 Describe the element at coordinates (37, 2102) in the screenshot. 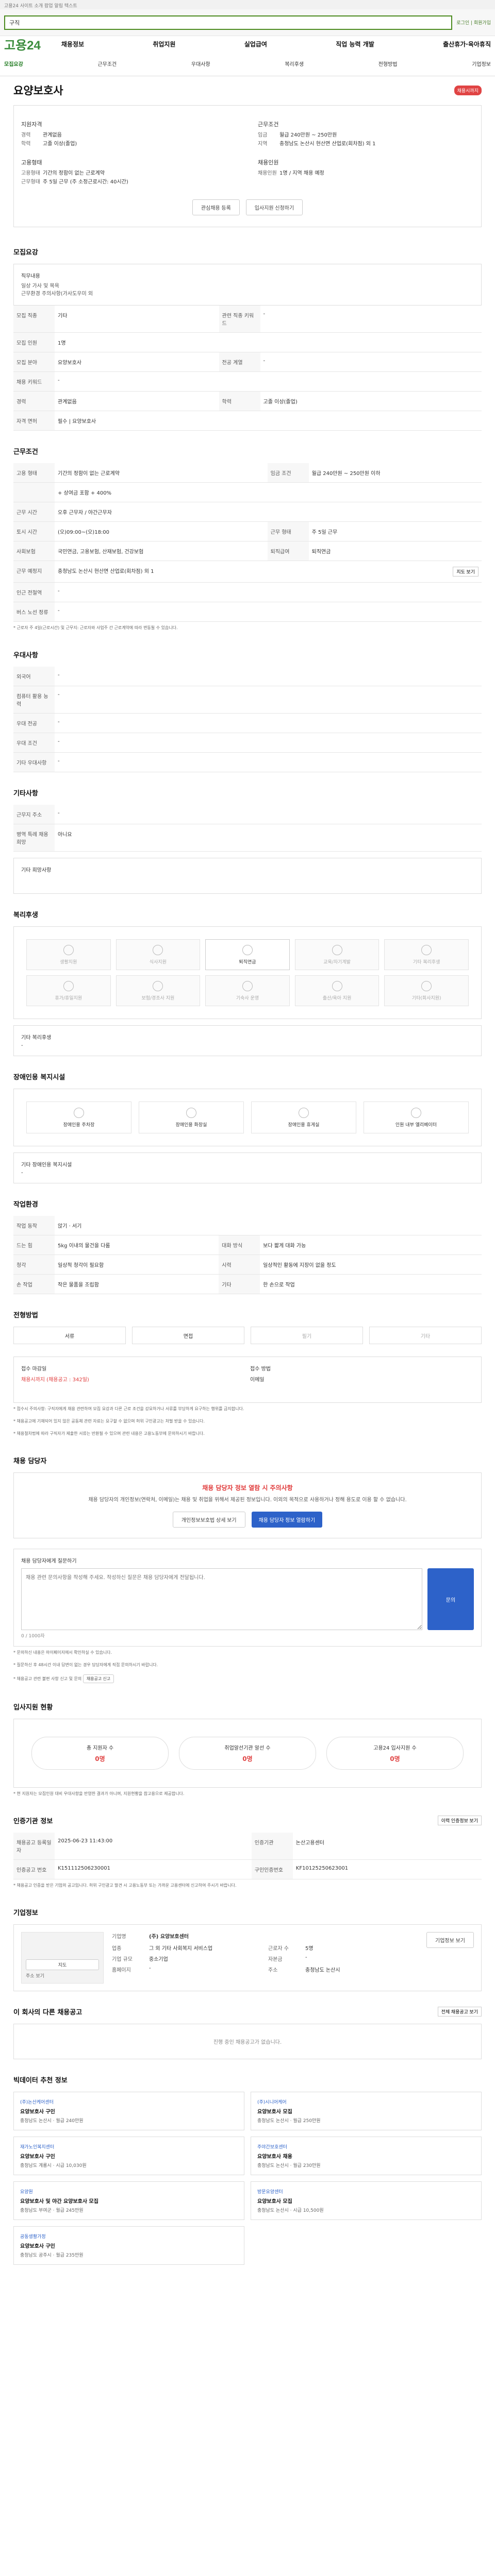

I see `recommend-company: (주)논산케어센터` at that location.